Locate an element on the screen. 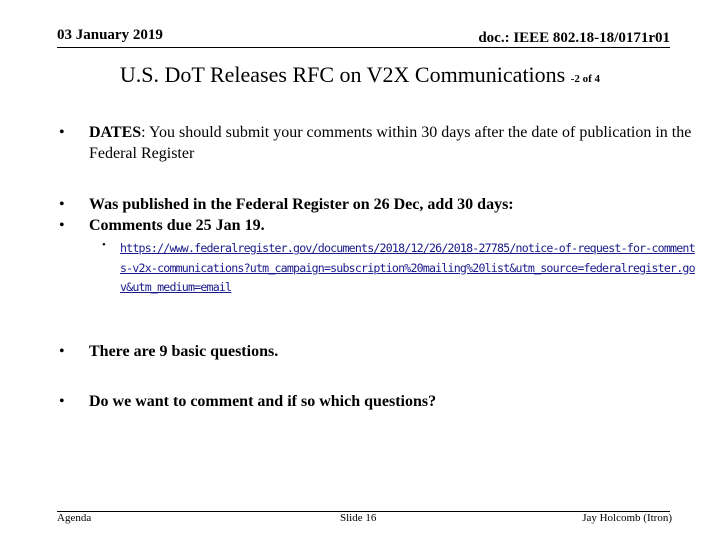 The image size is (720, 540). header-date: 03 January 2019 is located at coordinates (110, 35).